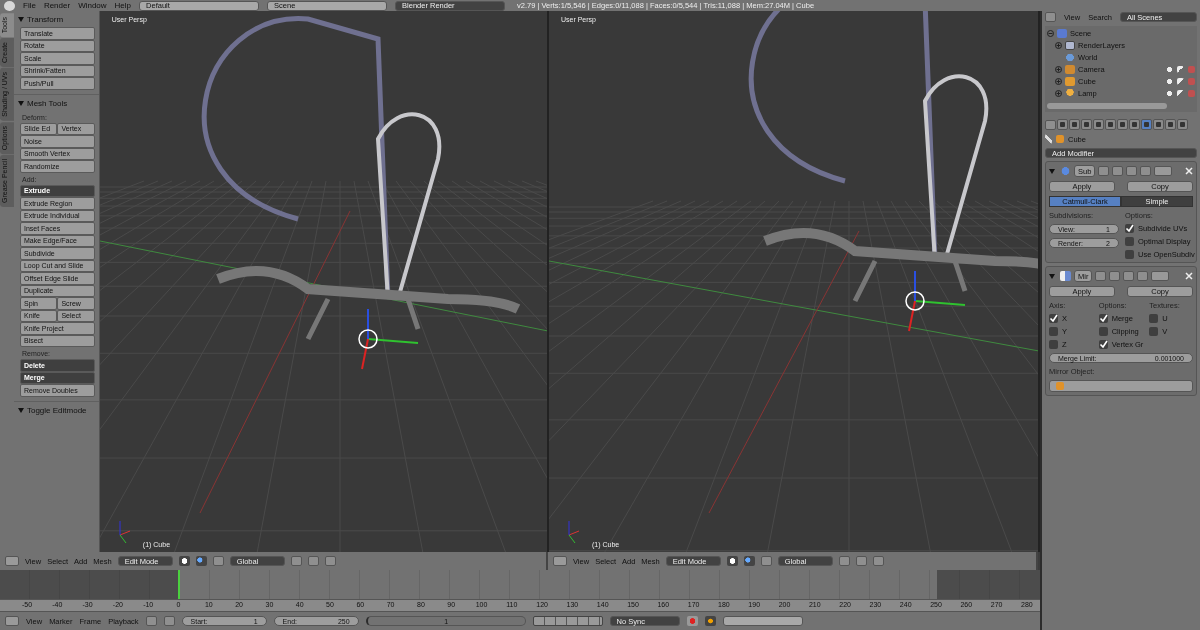 Image resolution: width=1200 pixels, height=630 pixels. I want to click on menu-item: File, so click(29, 5).